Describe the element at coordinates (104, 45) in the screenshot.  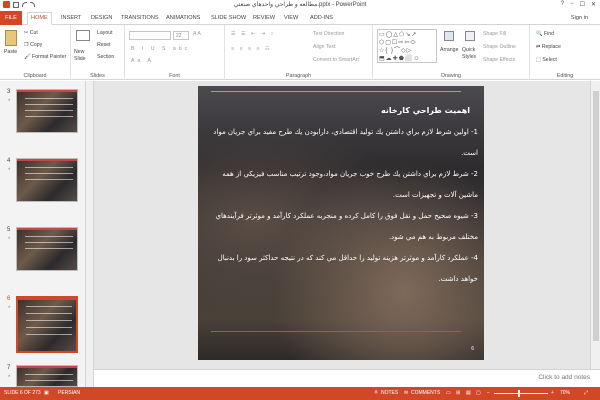
I see `reset-button: Reset` at that location.